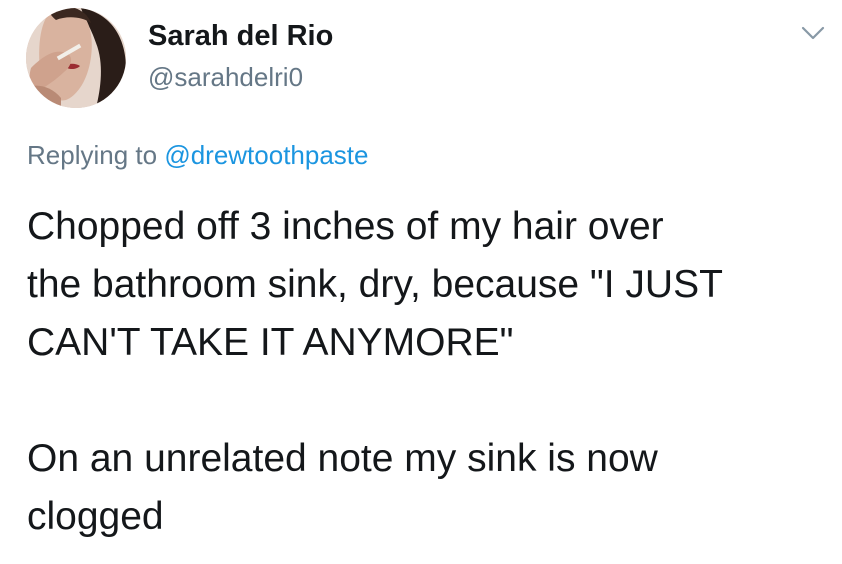 The image size is (842, 564). I want to click on reply-prefix: Replying to, so click(92, 155).